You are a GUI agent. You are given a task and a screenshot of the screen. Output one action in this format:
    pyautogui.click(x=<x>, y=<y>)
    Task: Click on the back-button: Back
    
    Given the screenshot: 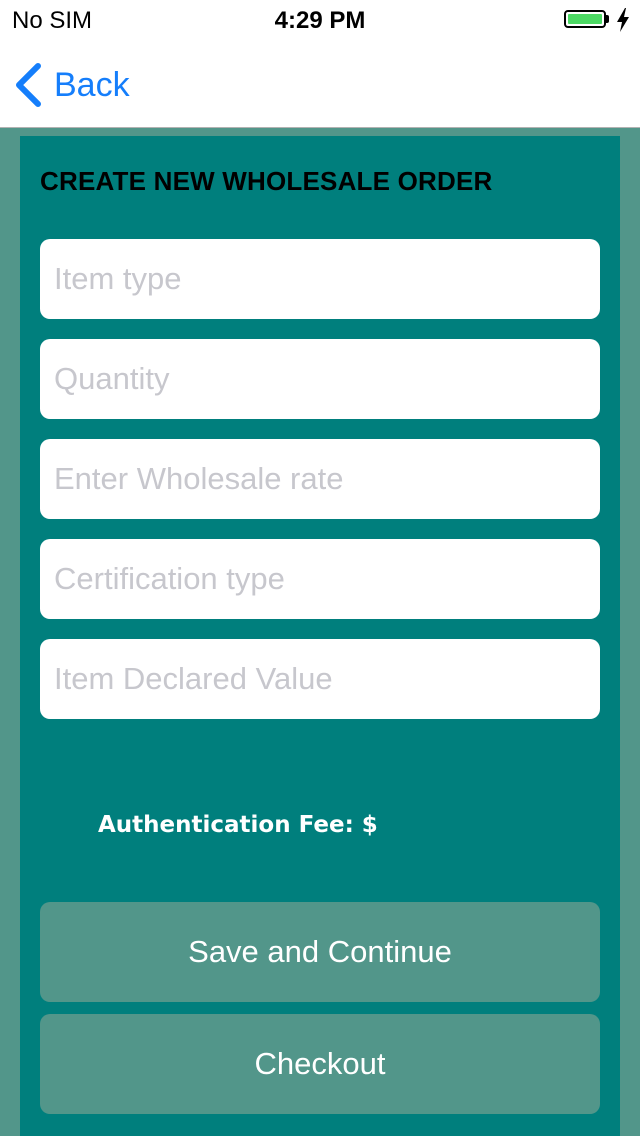 What is the action you would take?
    pyautogui.click(x=72, y=85)
    